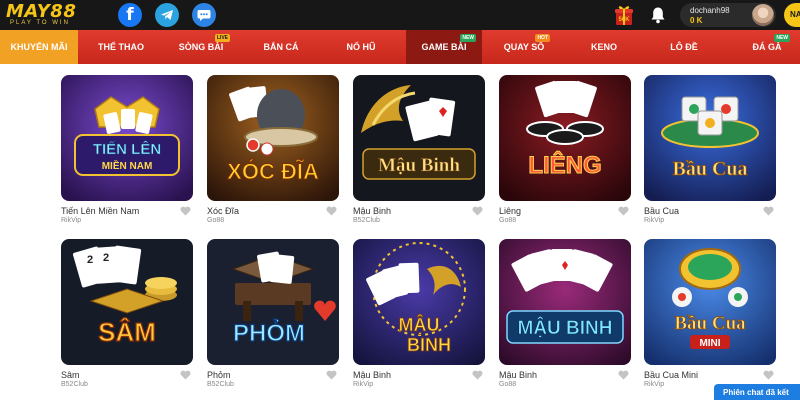 The height and width of the screenshot is (400, 800). Describe the element at coordinates (510, 211) in the screenshot. I see `game-name: Liêng` at that location.